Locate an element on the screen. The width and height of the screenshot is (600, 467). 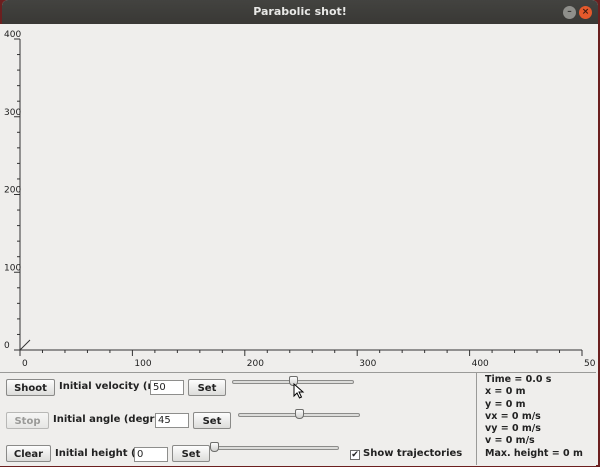
window-title: Parabolic shot! is located at coordinates (300, 11).